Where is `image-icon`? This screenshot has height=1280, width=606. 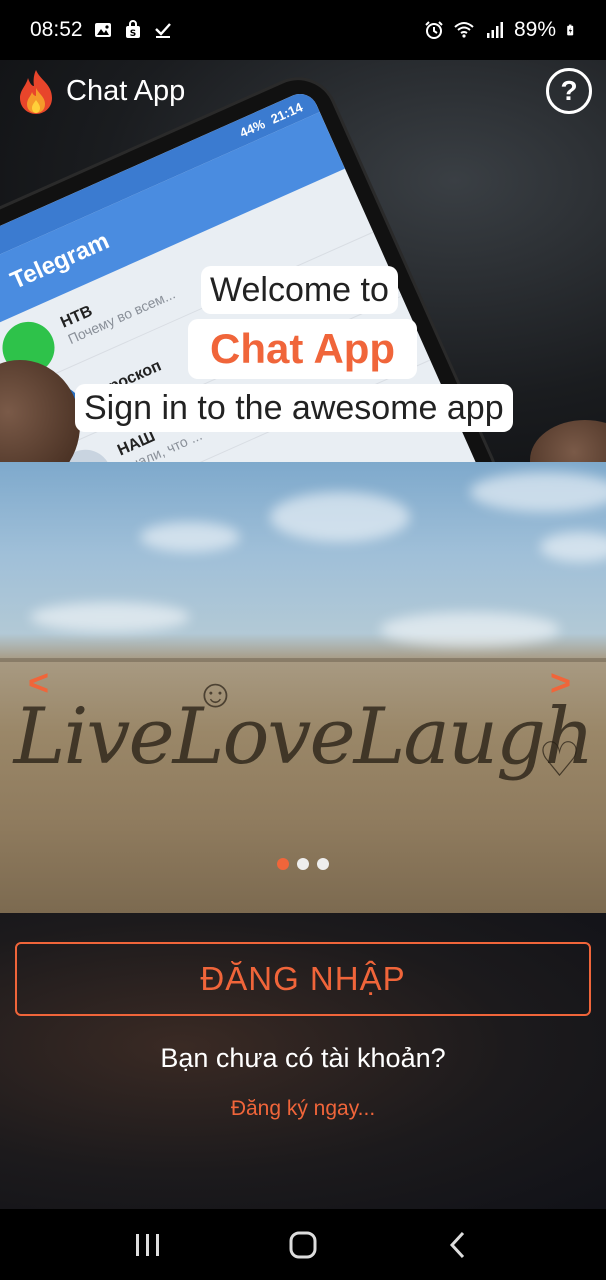 image-icon is located at coordinates (102, 30).